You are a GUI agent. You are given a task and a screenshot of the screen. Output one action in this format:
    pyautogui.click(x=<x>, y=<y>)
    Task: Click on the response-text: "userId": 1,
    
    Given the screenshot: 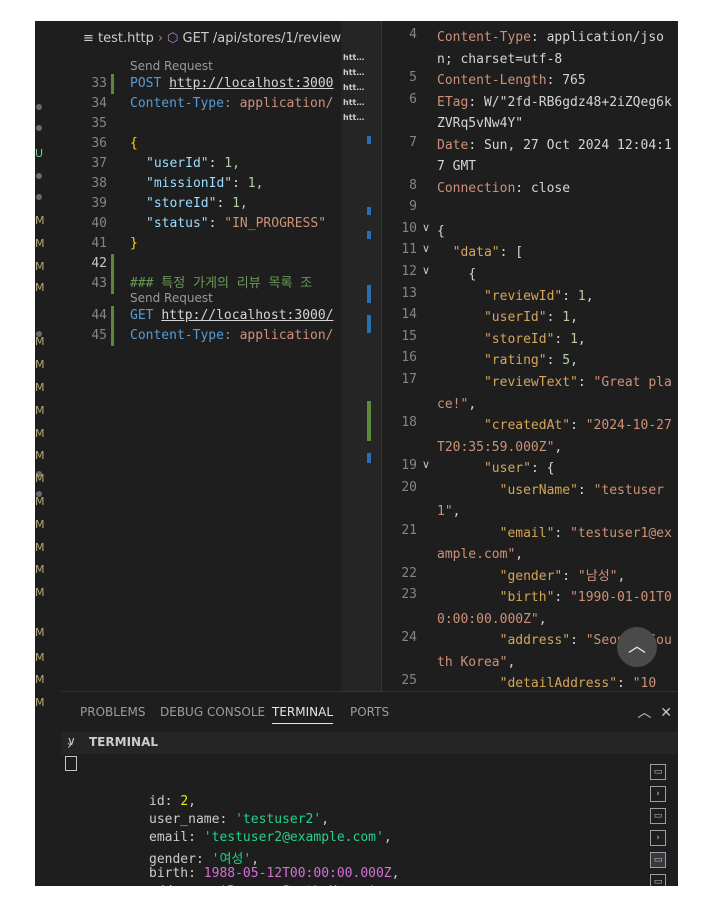 What is the action you would take?
    pyautogui.click(x=530, y=318)
    